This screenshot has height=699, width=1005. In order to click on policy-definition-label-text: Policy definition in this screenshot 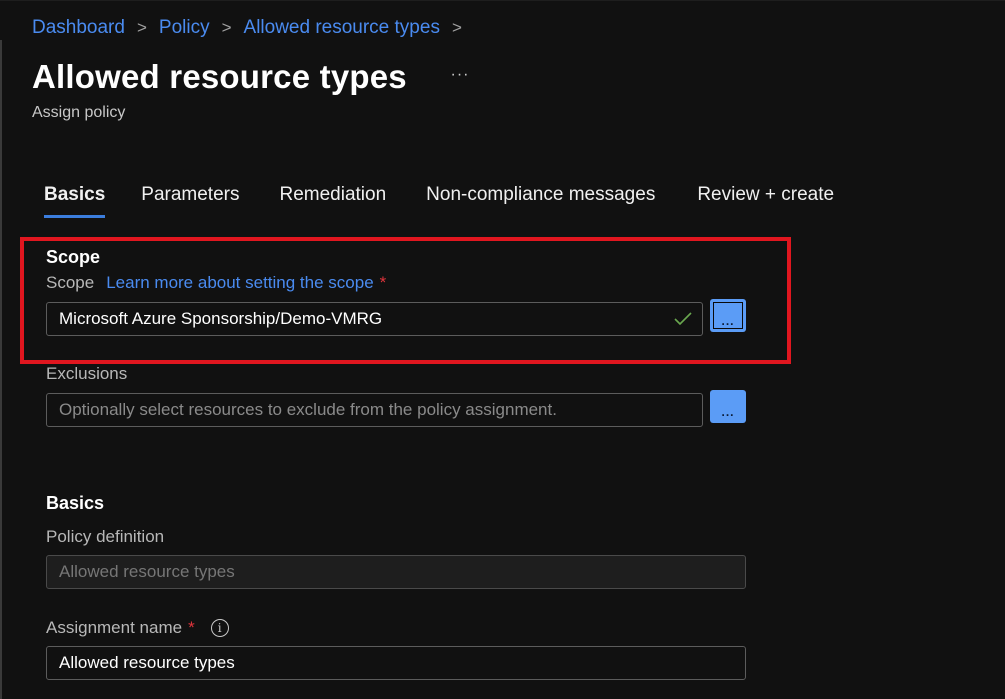, I will do `click(105, 536)`.